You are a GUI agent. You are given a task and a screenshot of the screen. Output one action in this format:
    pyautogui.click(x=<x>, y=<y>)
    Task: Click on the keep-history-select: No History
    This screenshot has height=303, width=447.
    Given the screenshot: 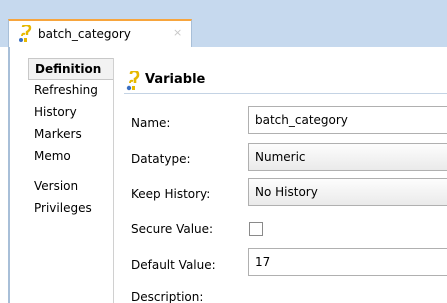 What is the action you would take?
    pyautogui.click(x=347, y=192)
    